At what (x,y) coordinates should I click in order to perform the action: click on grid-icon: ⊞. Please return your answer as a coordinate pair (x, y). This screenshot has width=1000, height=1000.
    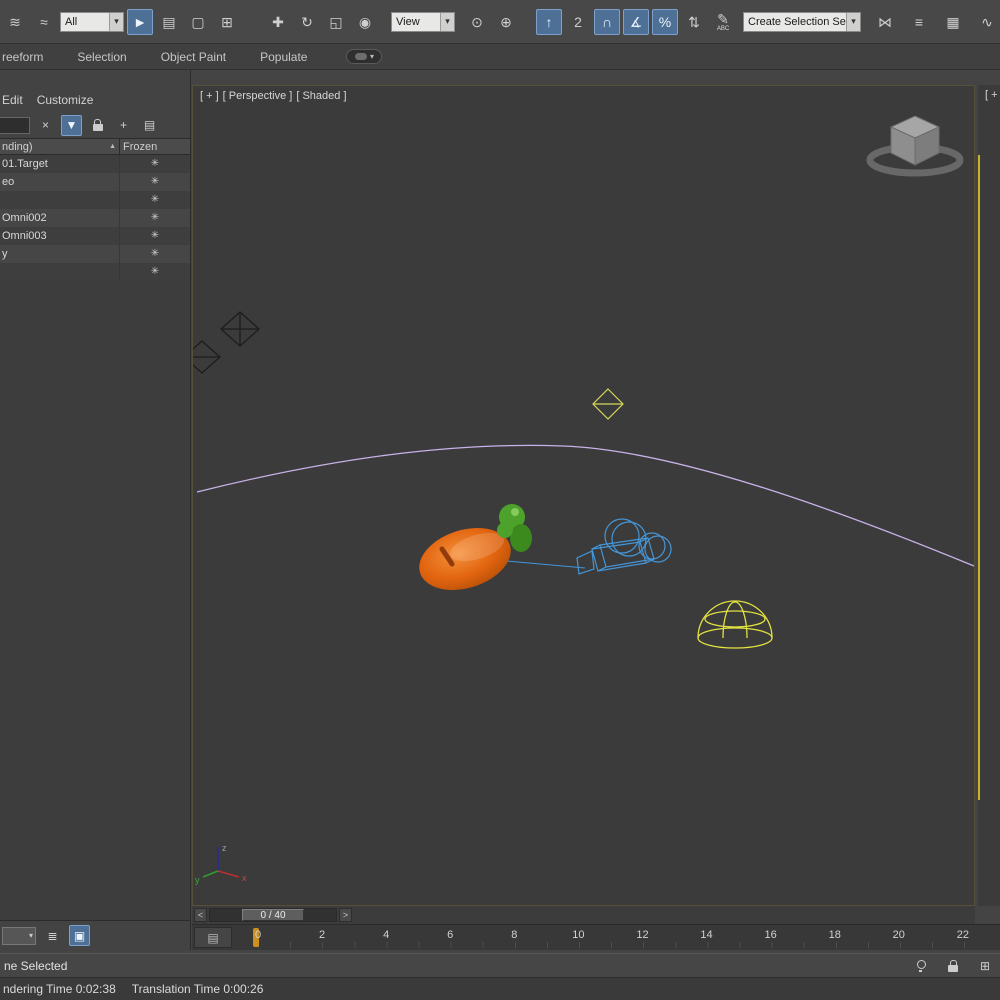
    Looking at the image, I should click on (985, 966).